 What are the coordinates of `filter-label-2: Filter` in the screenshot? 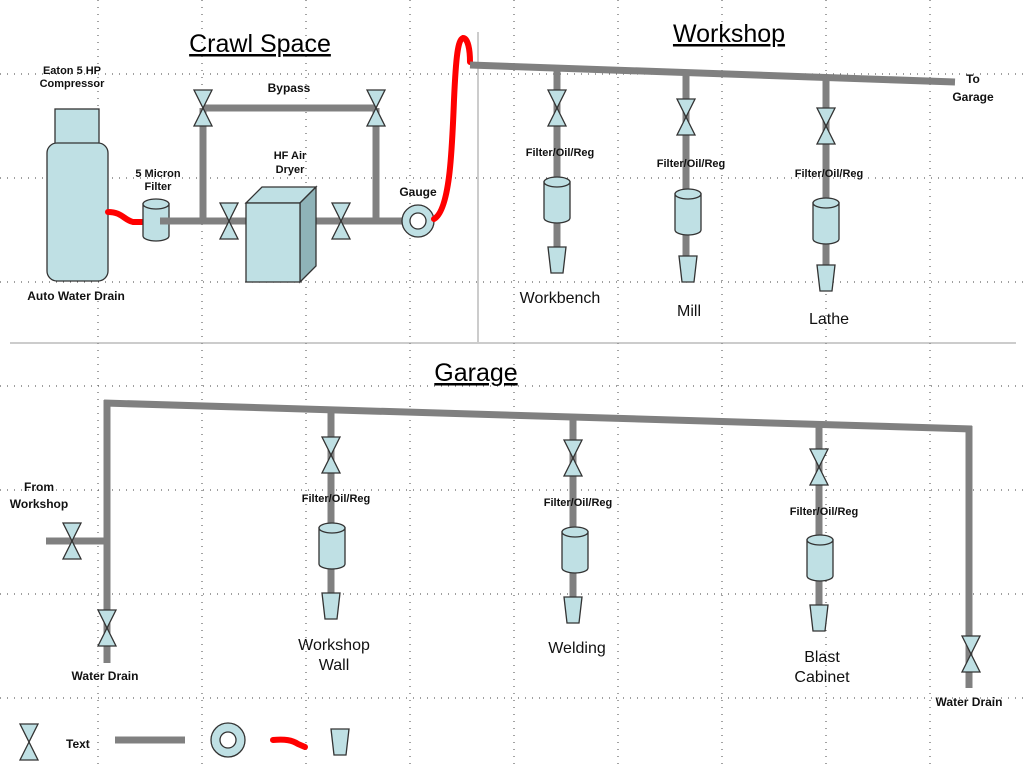 It's located at (159, 187).